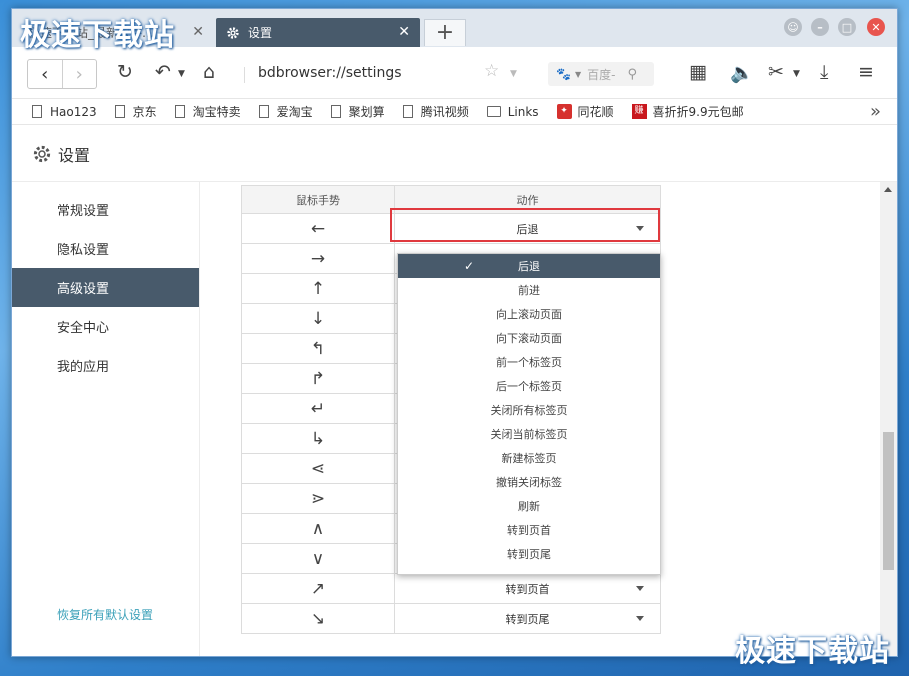 The width and height of the screenshot is (909, 676). I want to click on skin-icon: ☺, so click(793, 27).